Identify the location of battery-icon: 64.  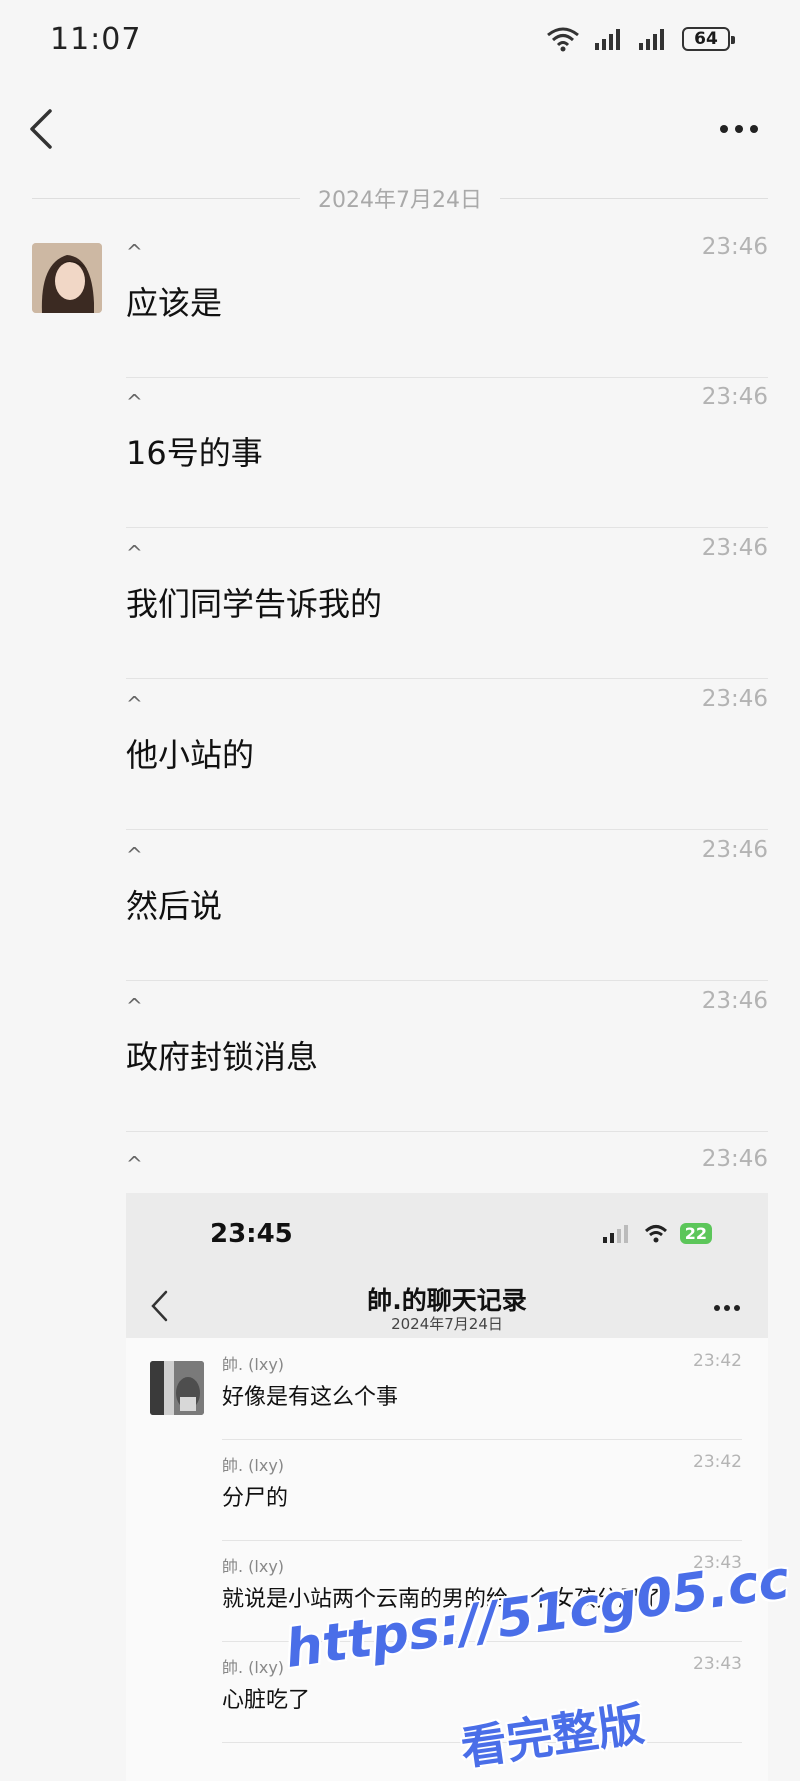
(708, 39).